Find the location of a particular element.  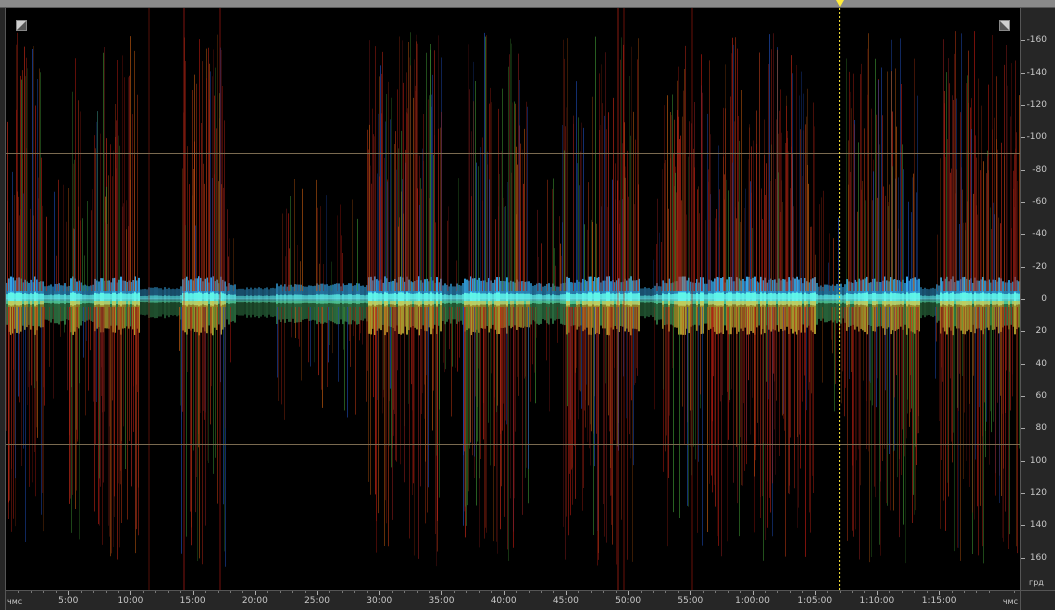

time-label: 15:00 is located at coordinates (192, 601).